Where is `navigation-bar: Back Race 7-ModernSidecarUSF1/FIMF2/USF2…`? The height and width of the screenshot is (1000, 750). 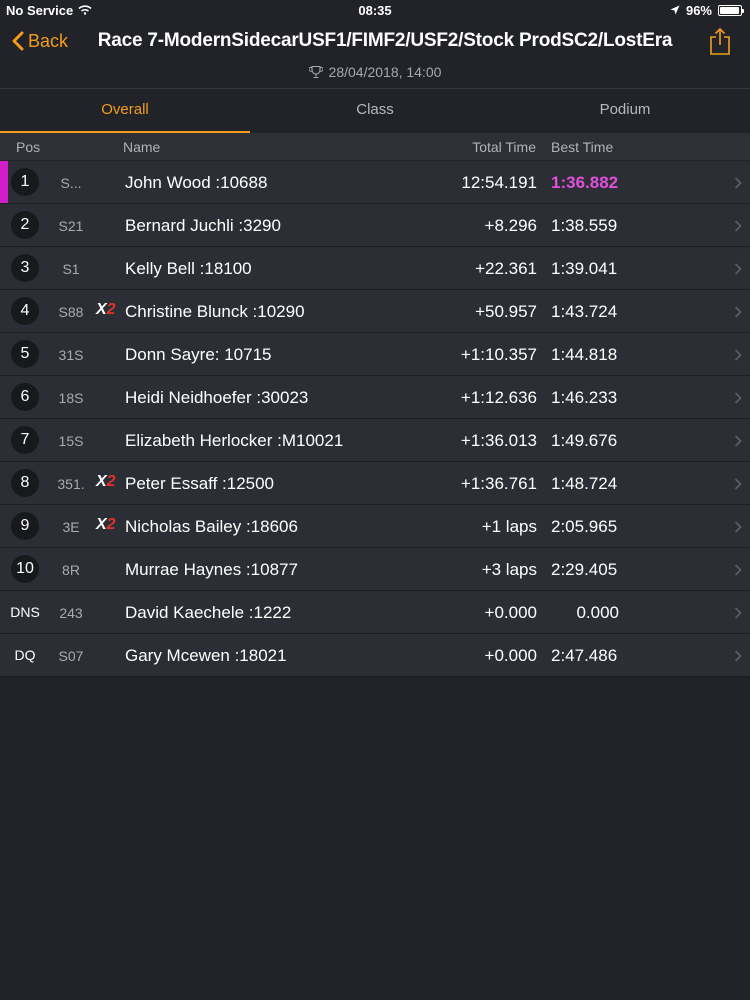 navigation-bar: Back Race 7-ModernSidecarUSF1/FIMF2/USF2… is located at coordinates (375, 53).